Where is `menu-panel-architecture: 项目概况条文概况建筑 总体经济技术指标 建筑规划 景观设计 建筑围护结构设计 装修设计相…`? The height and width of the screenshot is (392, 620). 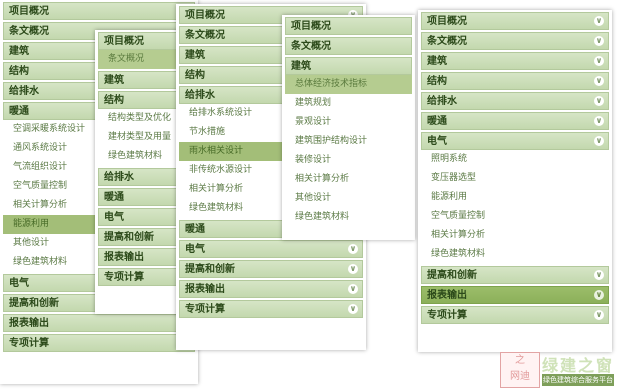 menu-panel-architecture: 项目概况条文概况建筑 总体经济技术指标 建筑规划 景观设计 建筑围护结构设计 装修设计相… is located at coordinates (348, 127).